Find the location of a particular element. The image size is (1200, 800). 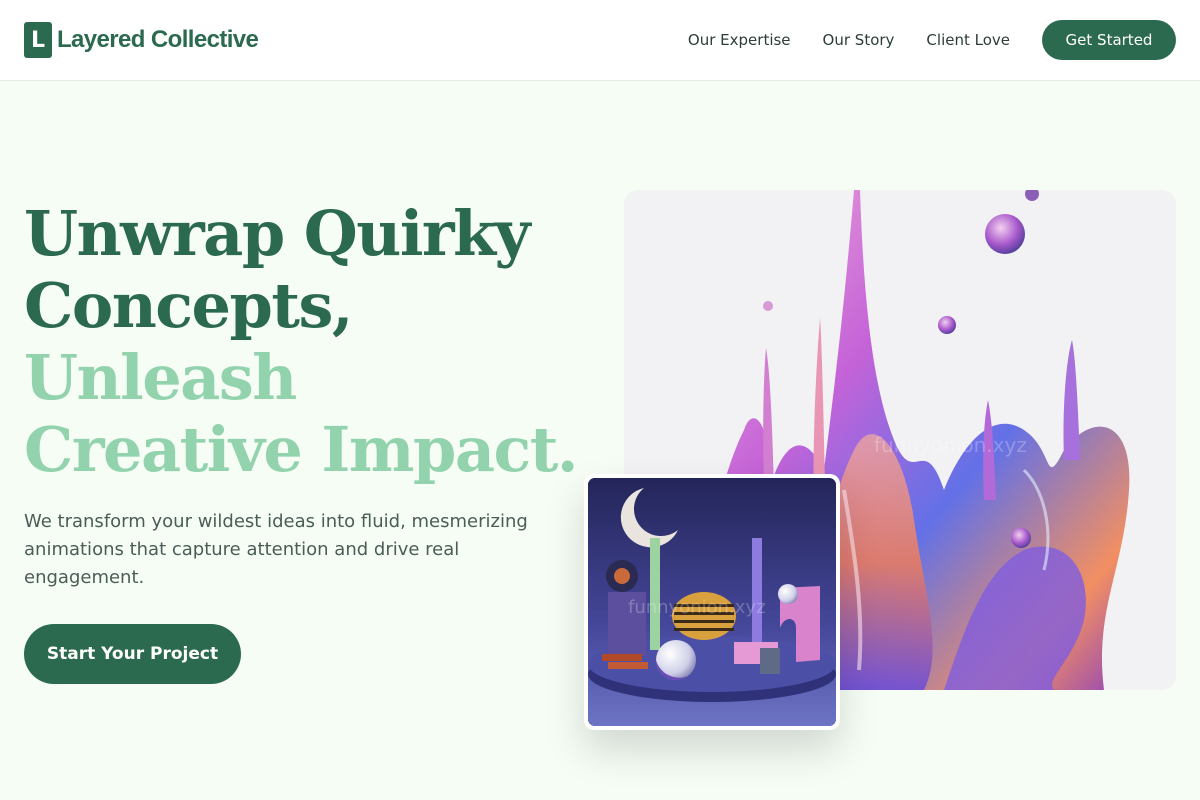

hero-title-line: Concepts, is located at coordinates (188, 305).